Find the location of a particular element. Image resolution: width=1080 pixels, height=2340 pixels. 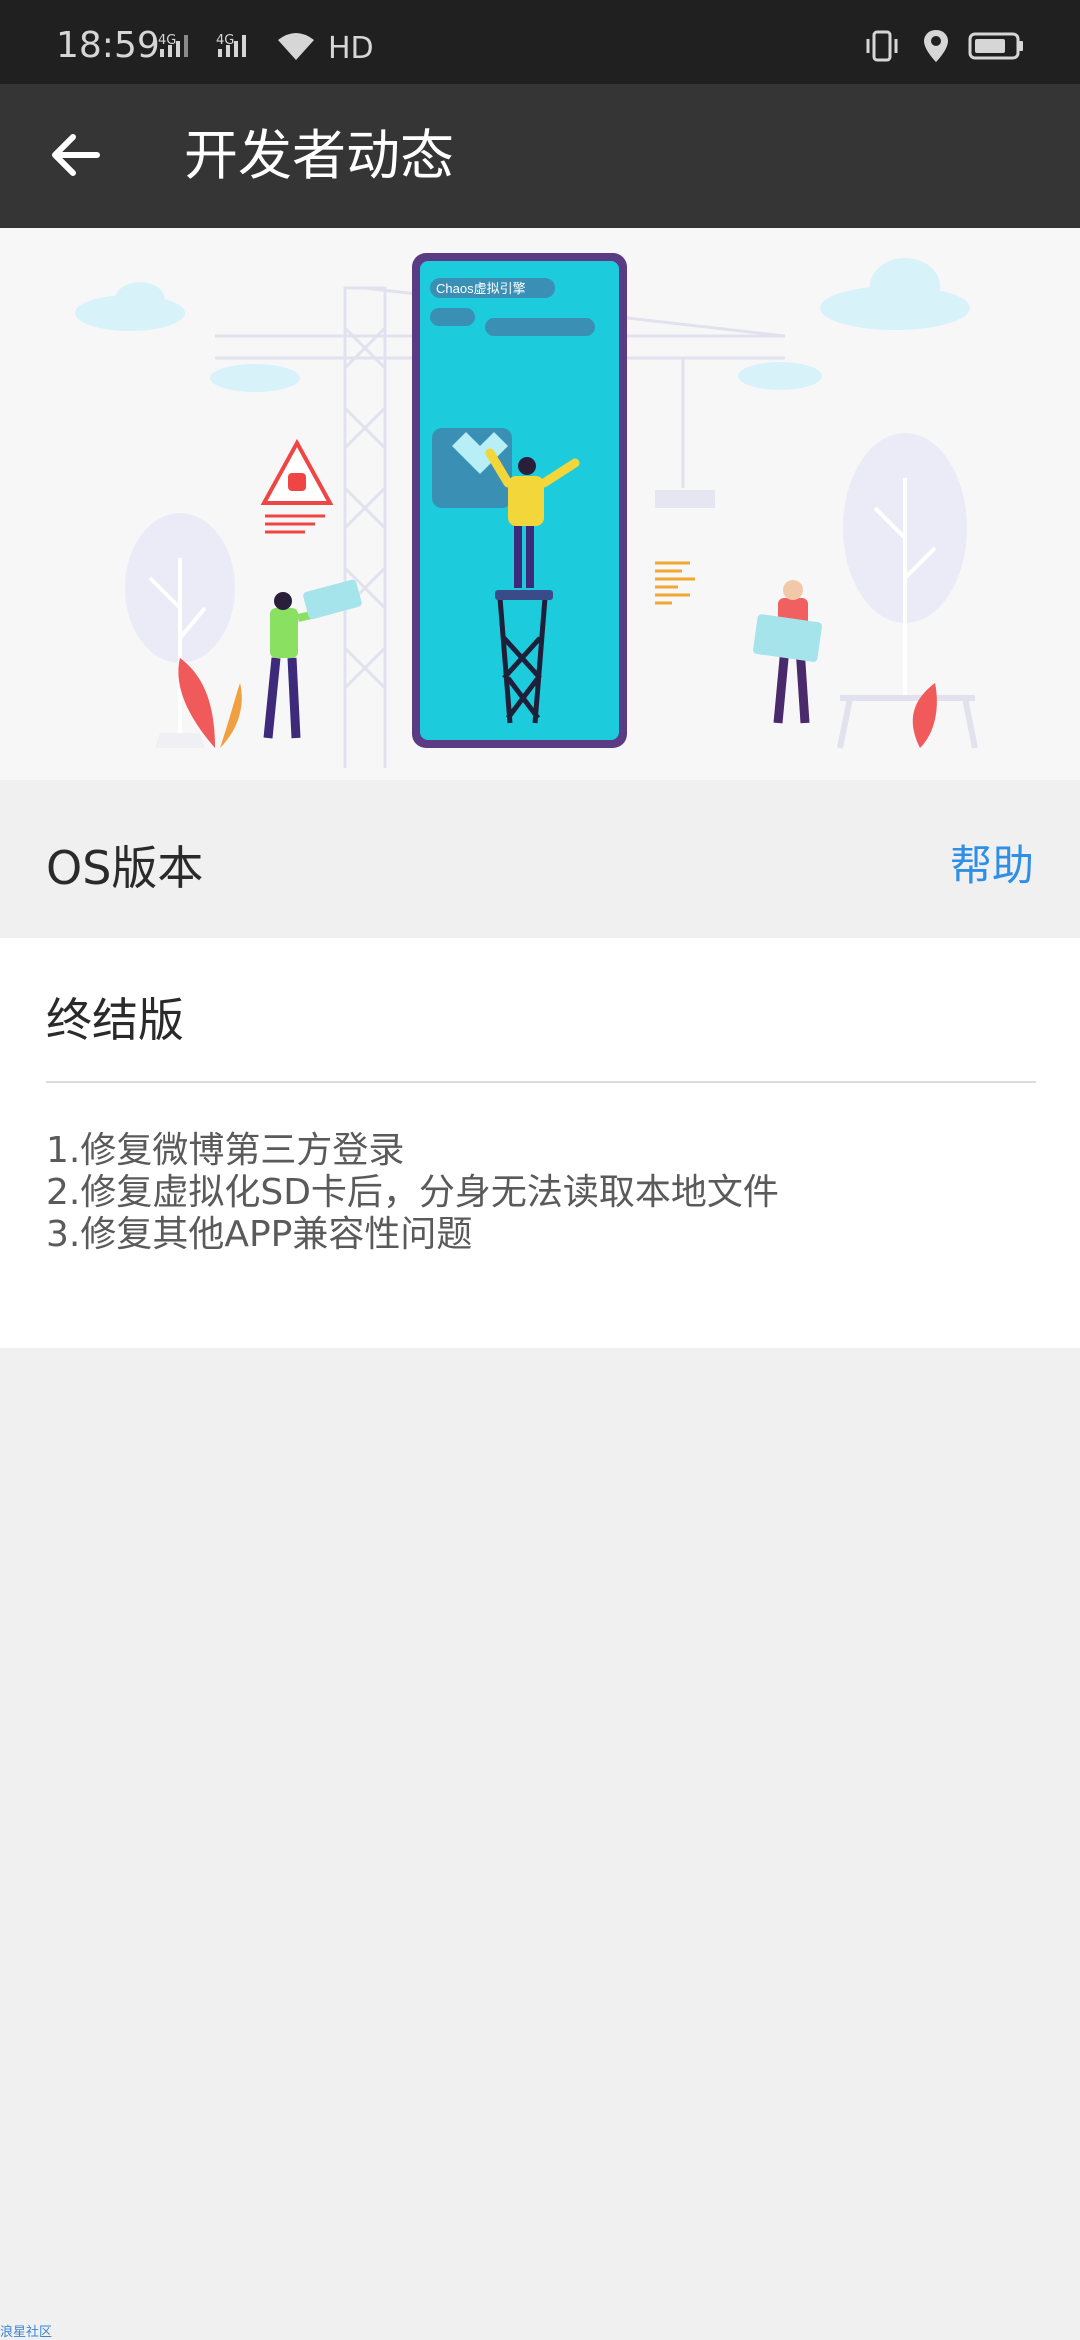

back-button is located at coordinates (75, 155).